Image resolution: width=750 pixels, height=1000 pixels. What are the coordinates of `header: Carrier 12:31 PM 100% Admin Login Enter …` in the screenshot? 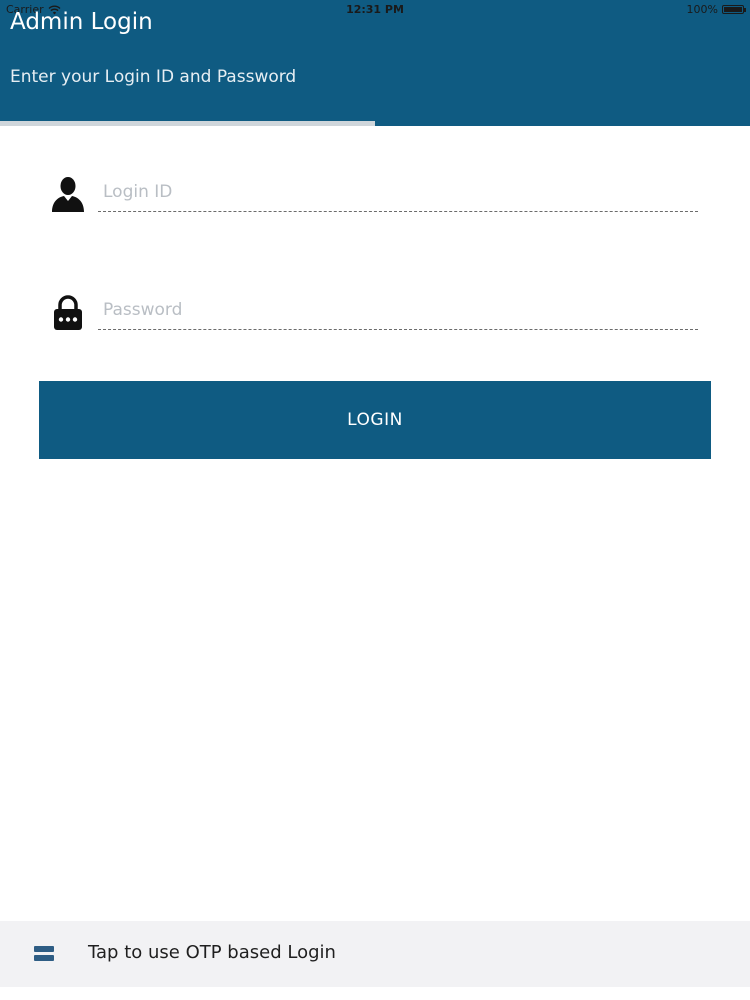 It's located at (375, 61).